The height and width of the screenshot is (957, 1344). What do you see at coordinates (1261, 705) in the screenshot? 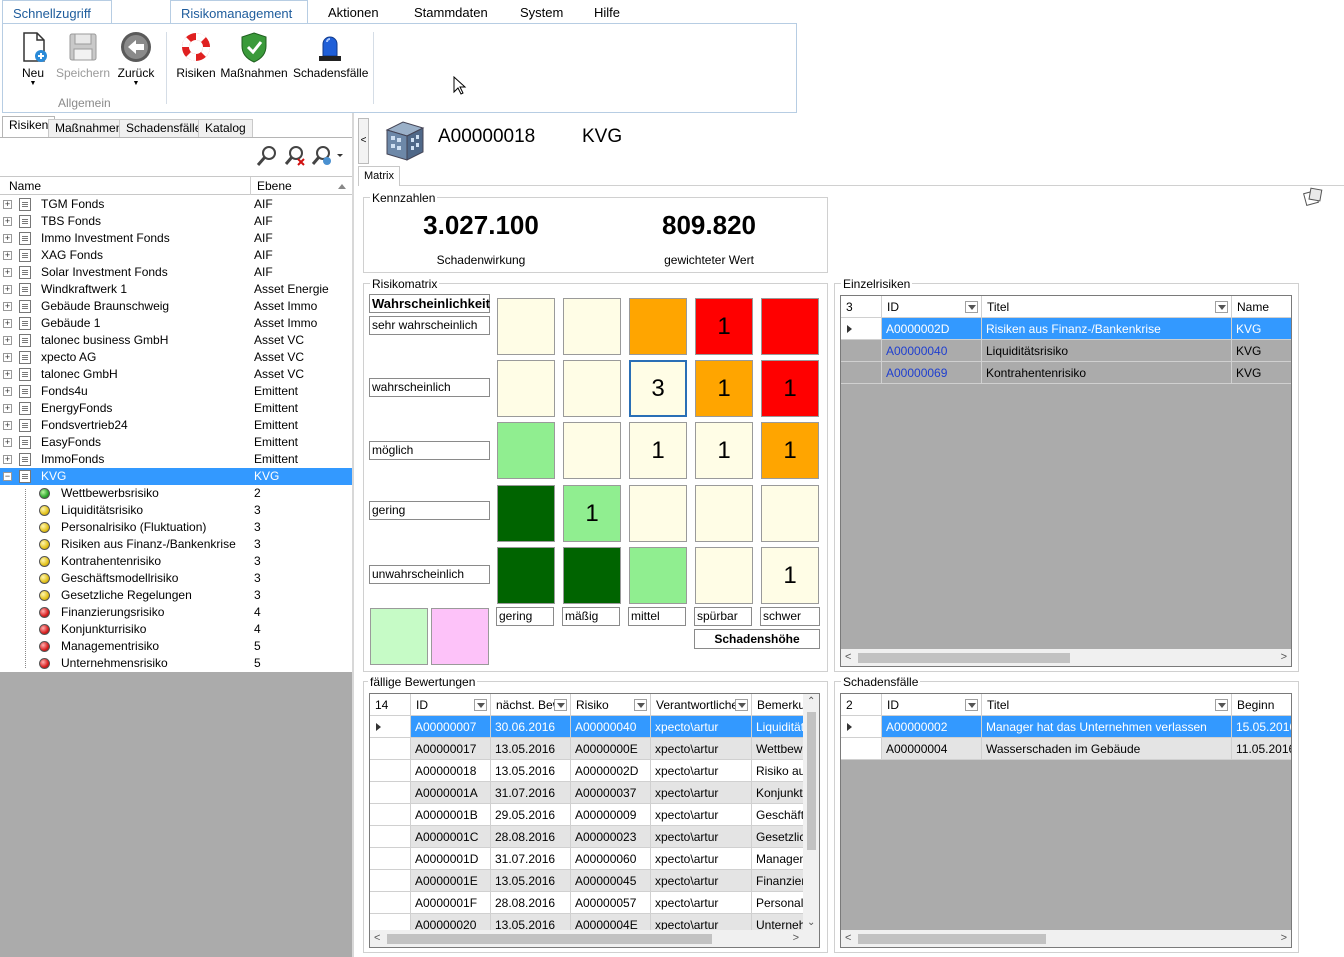
I see `column-header-begin: Beginn` at bounding box center [1261, 705].